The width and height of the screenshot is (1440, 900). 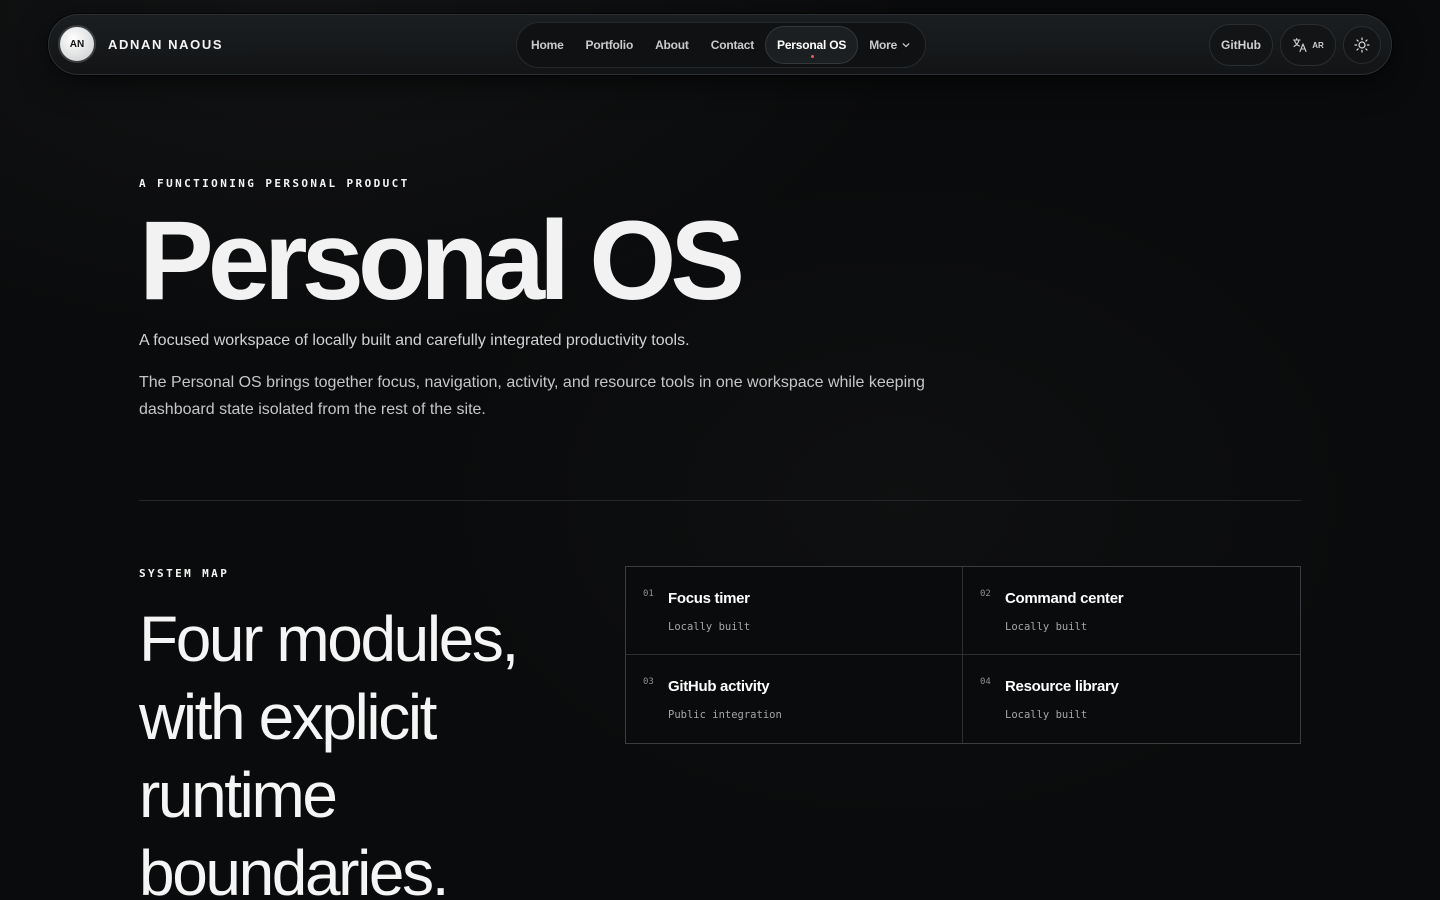 I want to click on nav-contact: Contact, so click(x=732, y=45).